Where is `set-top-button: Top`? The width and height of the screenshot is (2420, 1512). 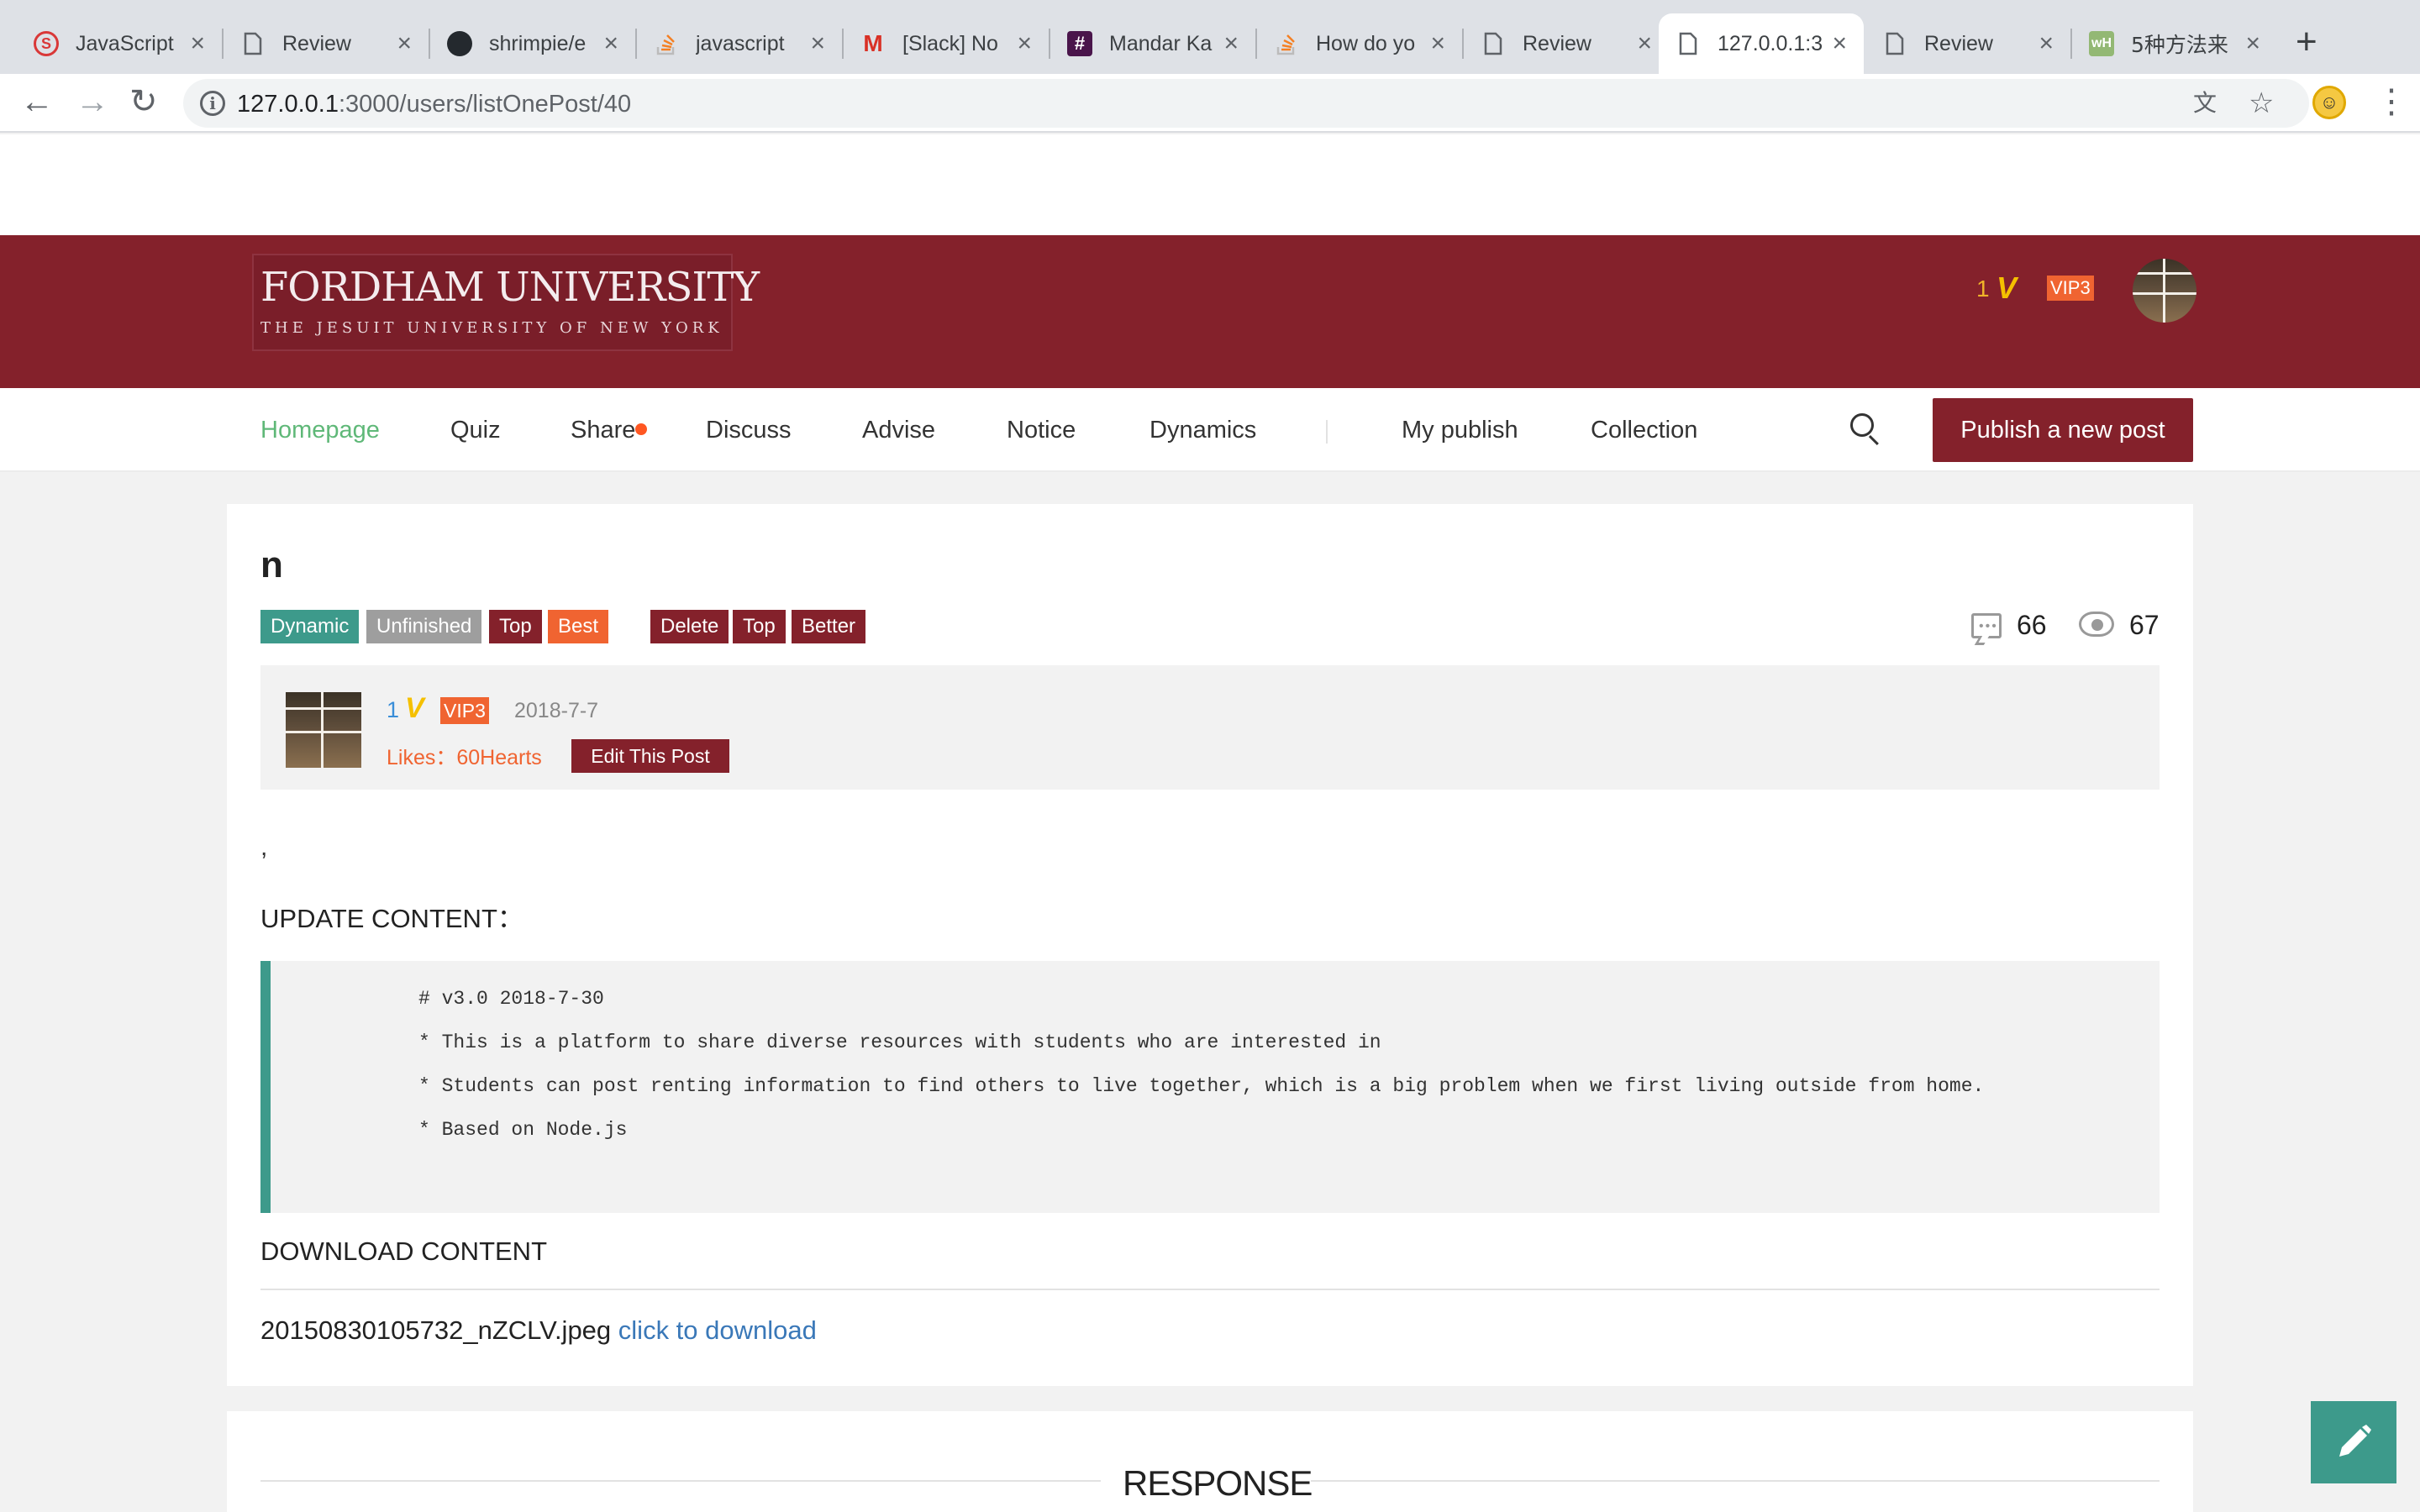 set-top-button: Top is located at coordinates (759, 626).